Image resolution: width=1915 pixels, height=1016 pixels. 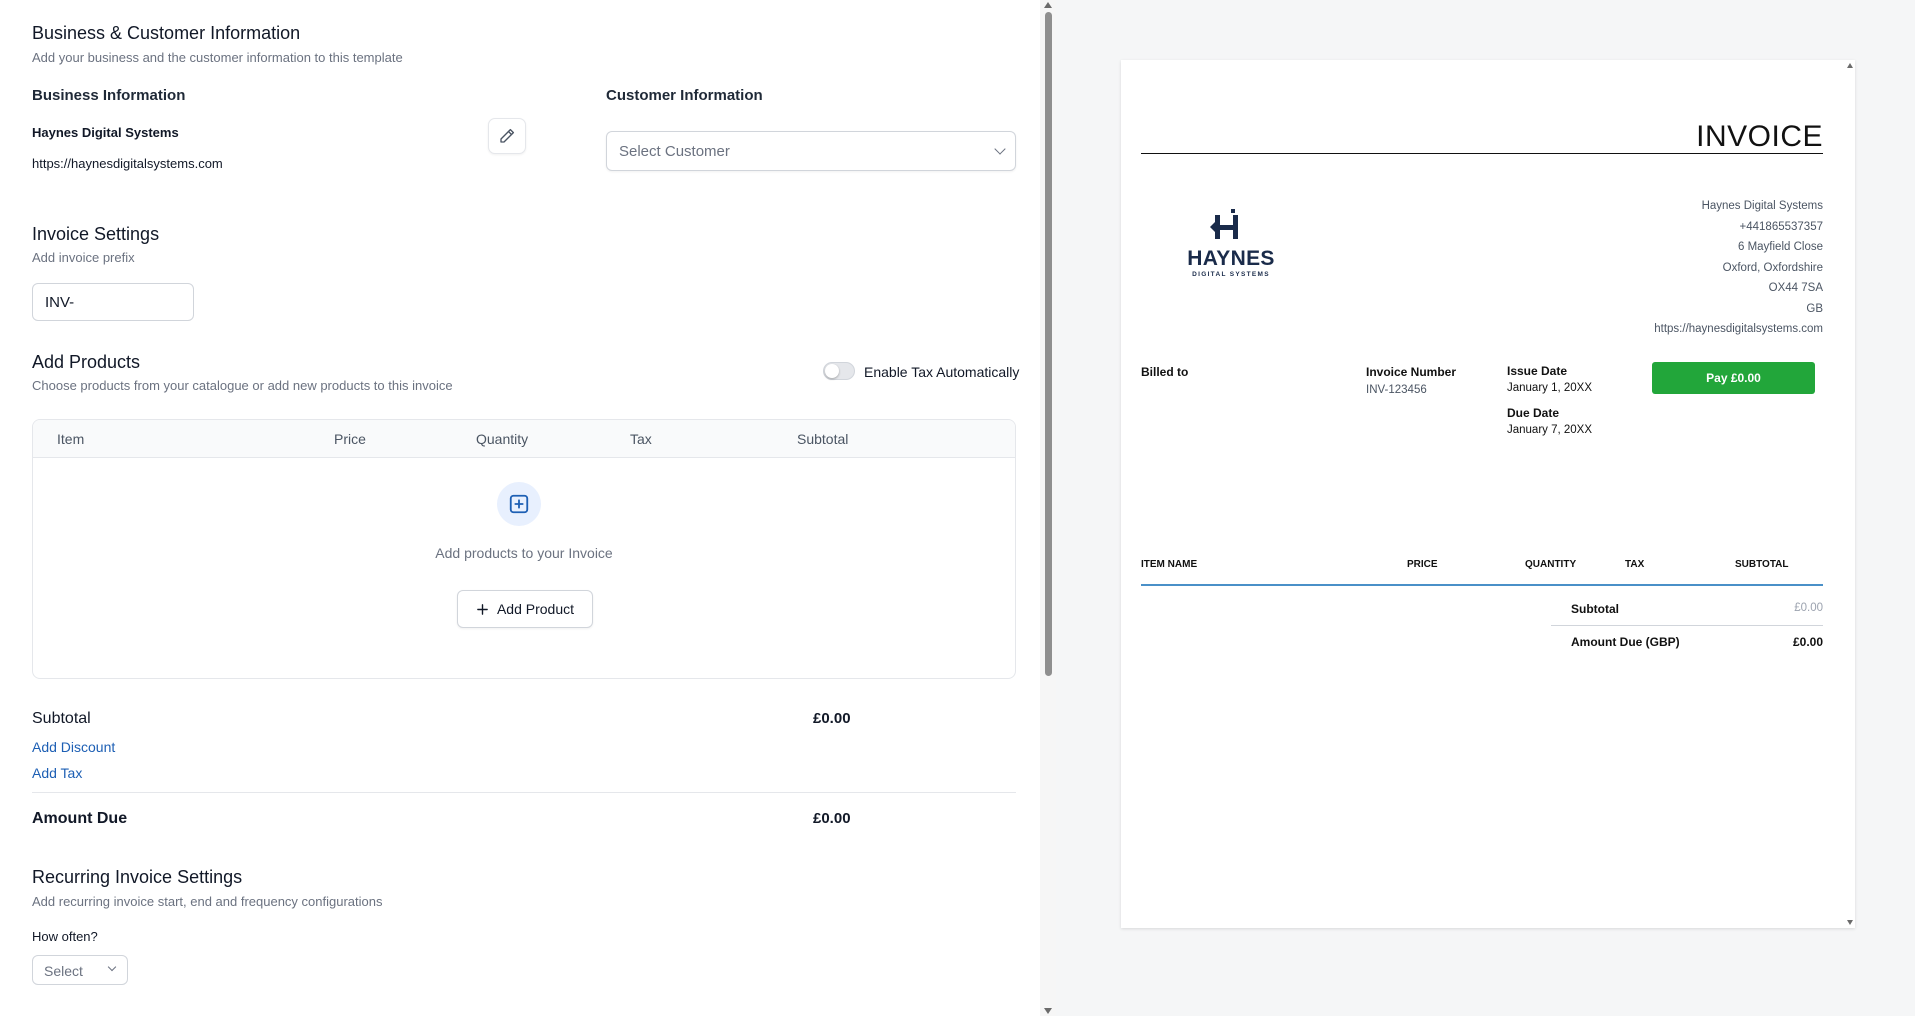 What do you see at coordinates (1048, 344) in the screenshot?
I see `form-scrollbar-thumb` at bounding box center [1048, 344].